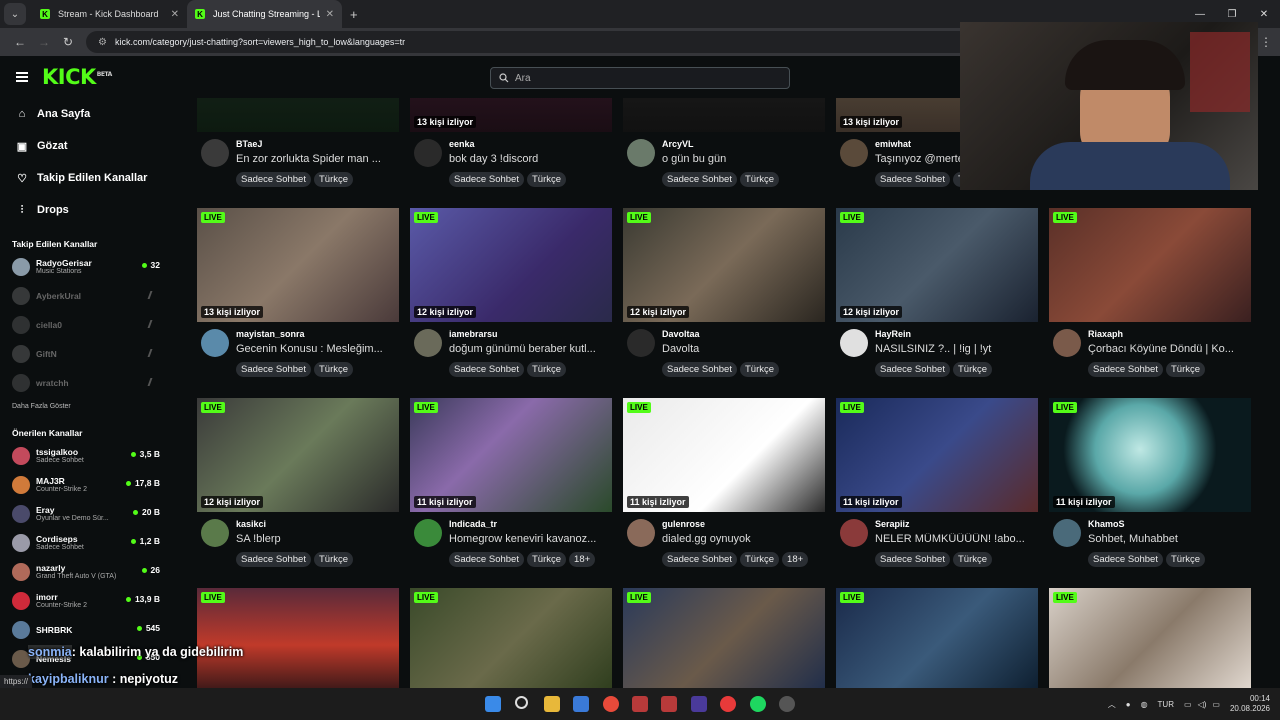 Image resolution: width=1280 pixels, height=720 pixels. I want to click on volume-icon: ◁), so click(1202, 704).